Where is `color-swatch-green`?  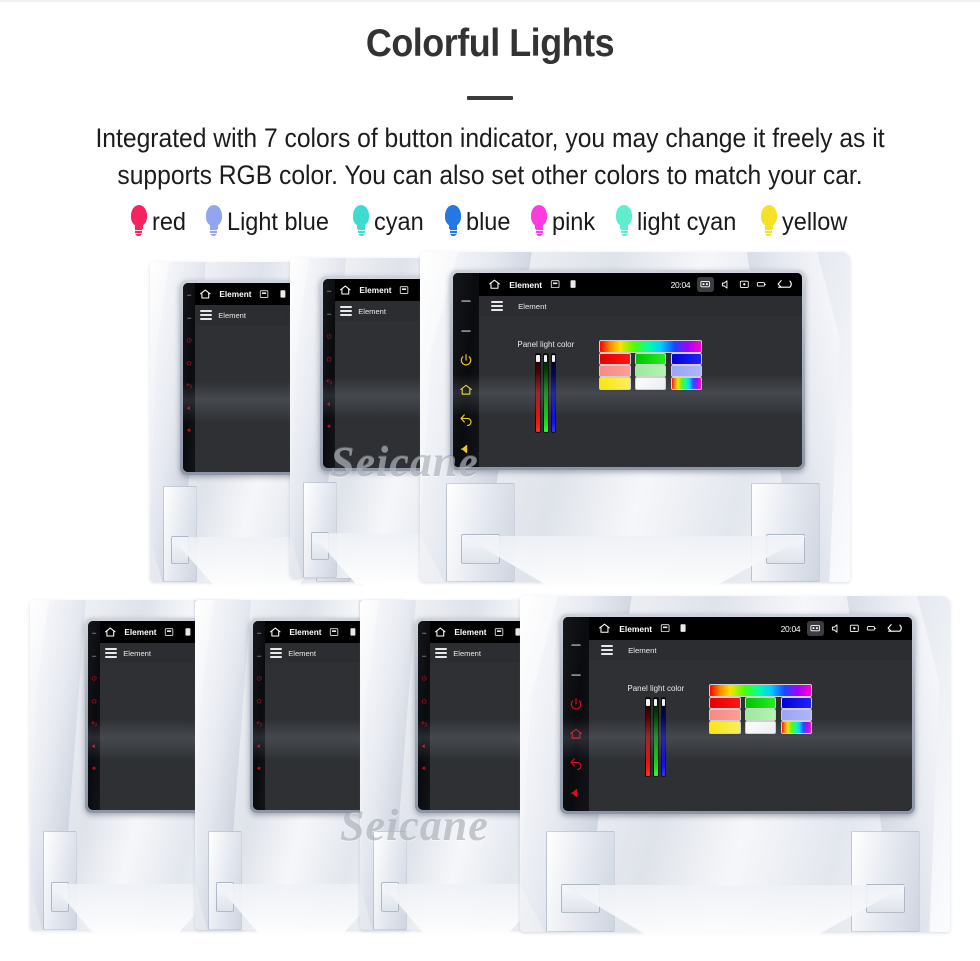
color-swatch-green is located at coordinates (760, 702).